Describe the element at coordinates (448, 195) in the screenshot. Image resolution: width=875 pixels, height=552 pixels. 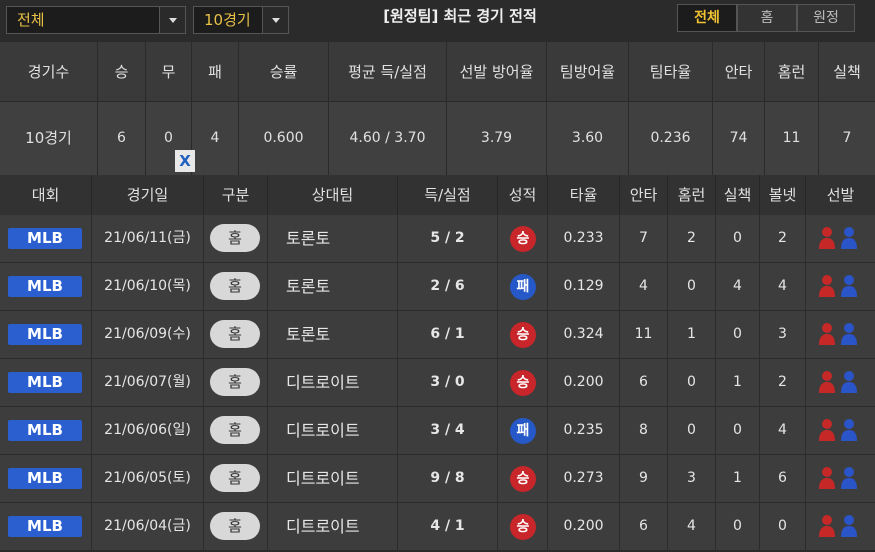
I see `column-header: 득/실점` at that location.